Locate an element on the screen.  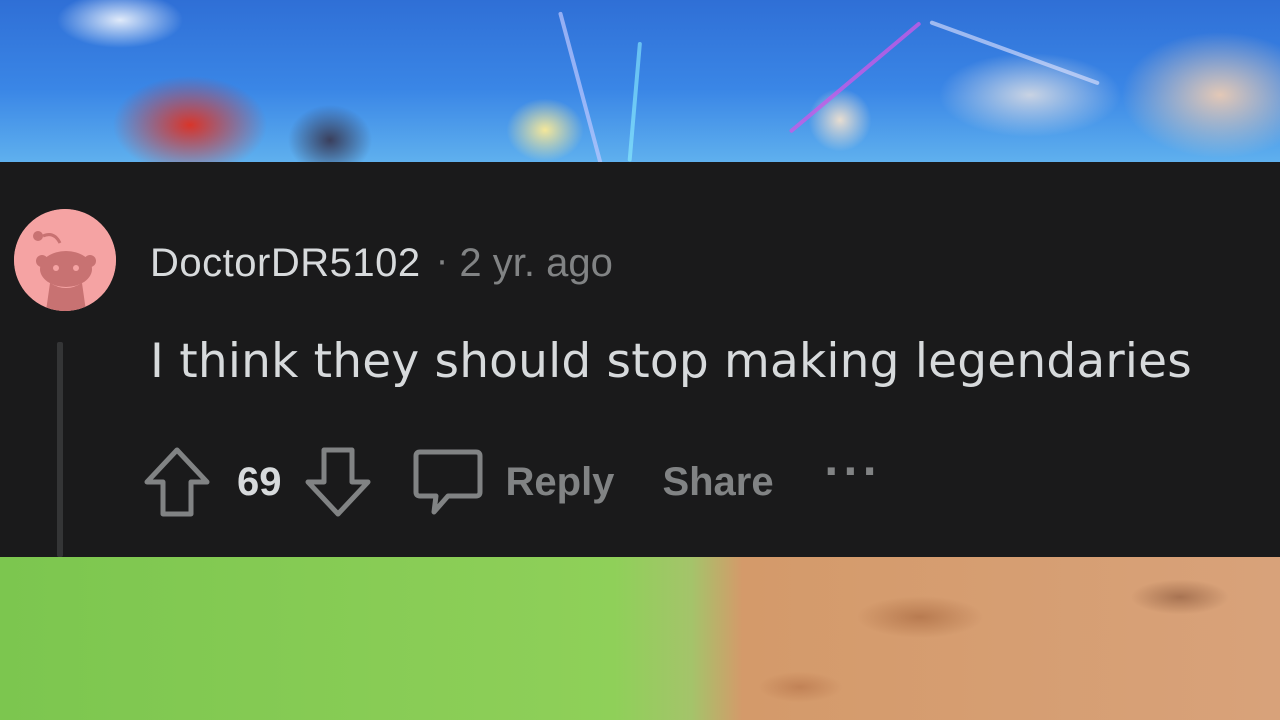
downvote-arrow-icon is located at coordinates (337, 482).